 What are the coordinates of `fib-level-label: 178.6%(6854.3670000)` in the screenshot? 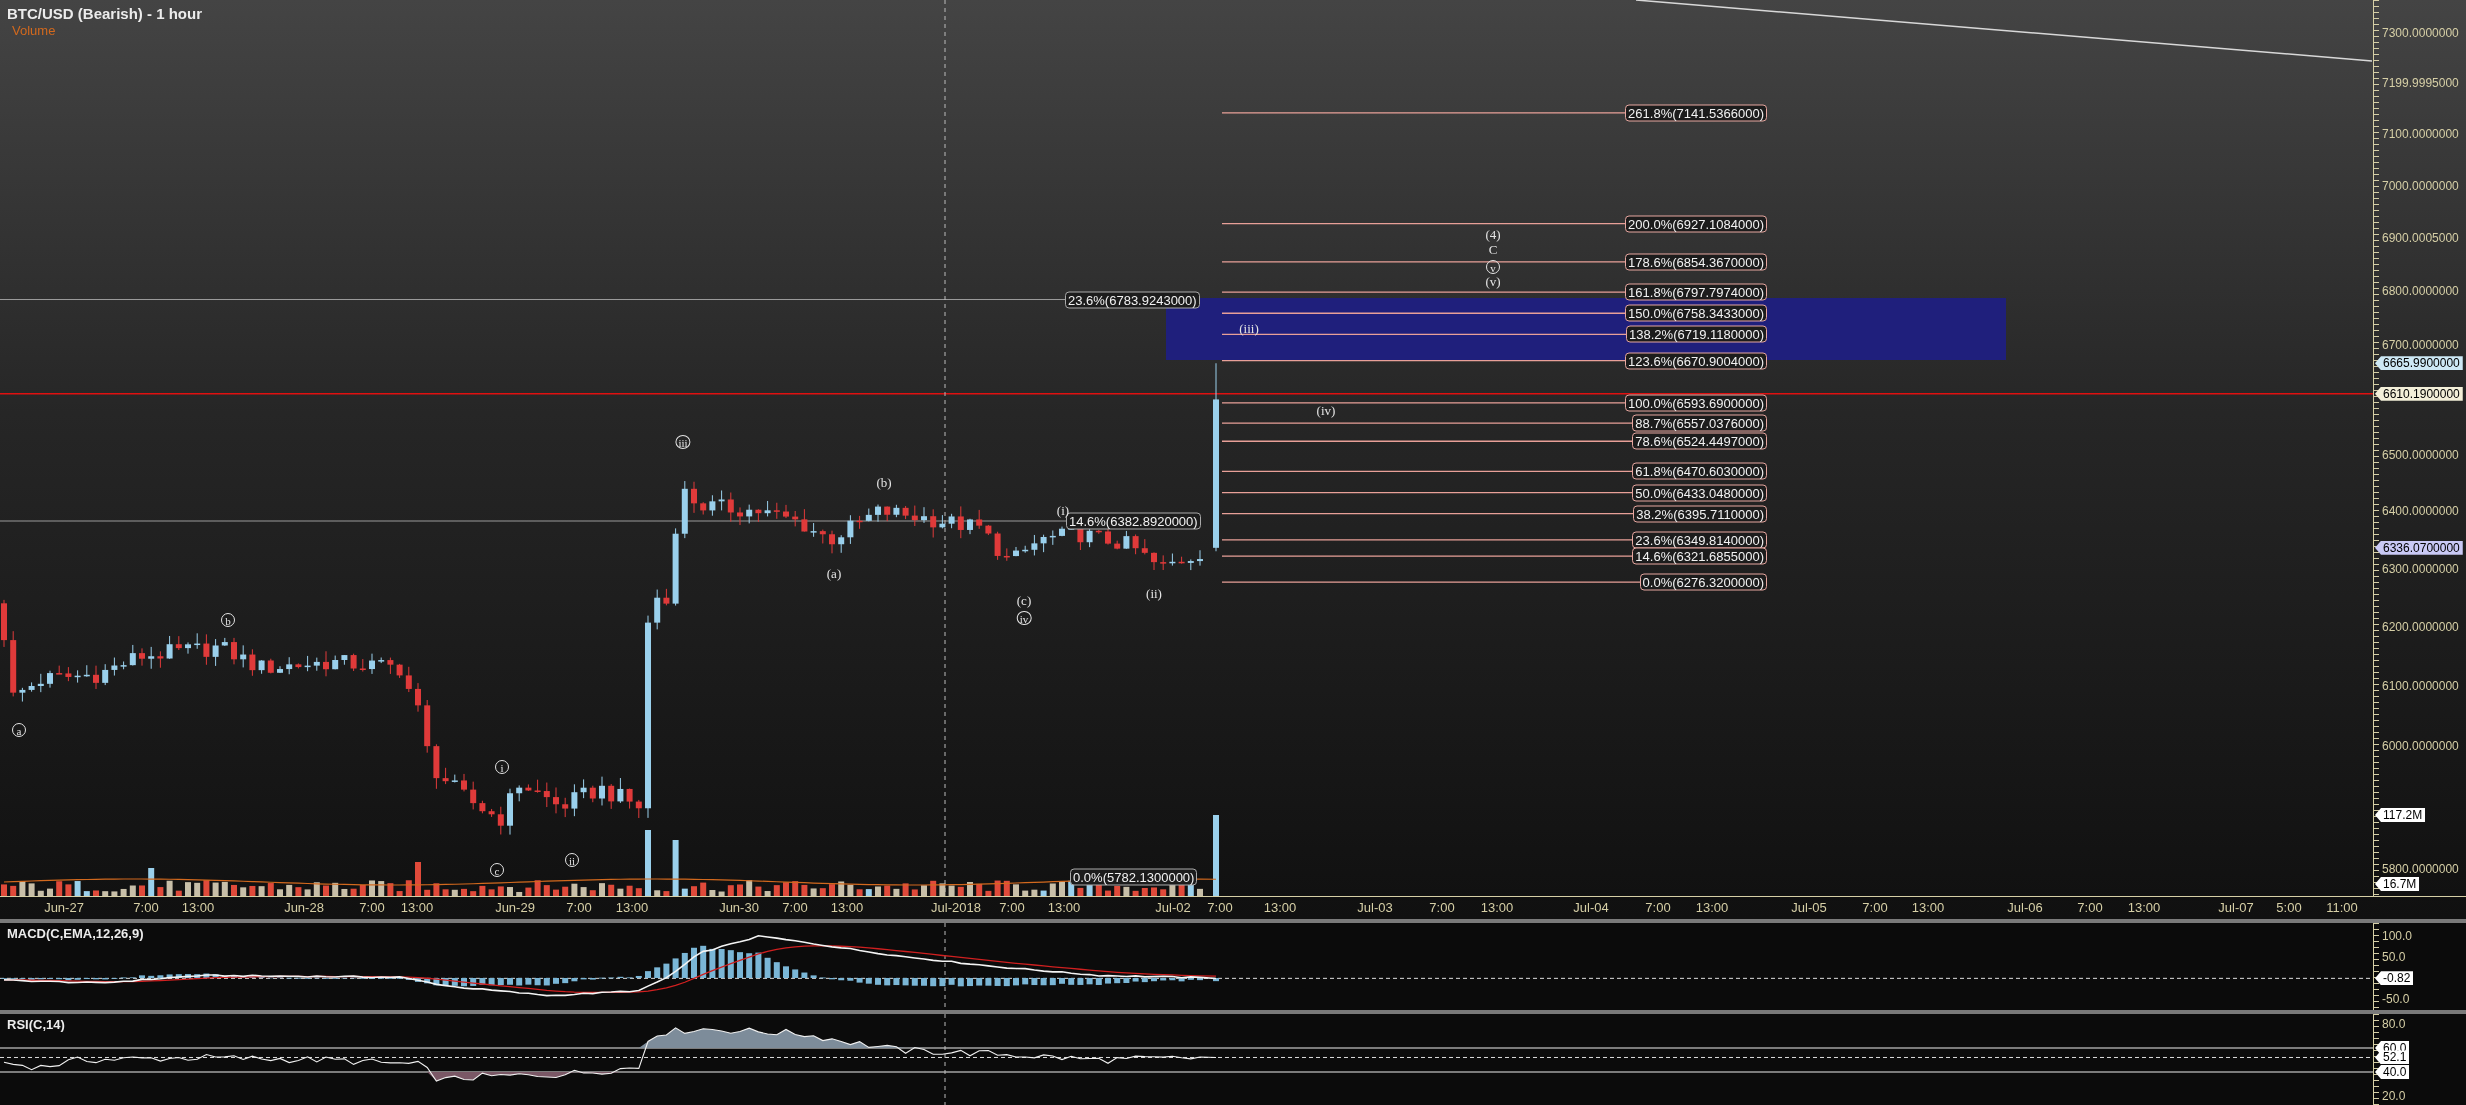 It's located at (1696, 262).